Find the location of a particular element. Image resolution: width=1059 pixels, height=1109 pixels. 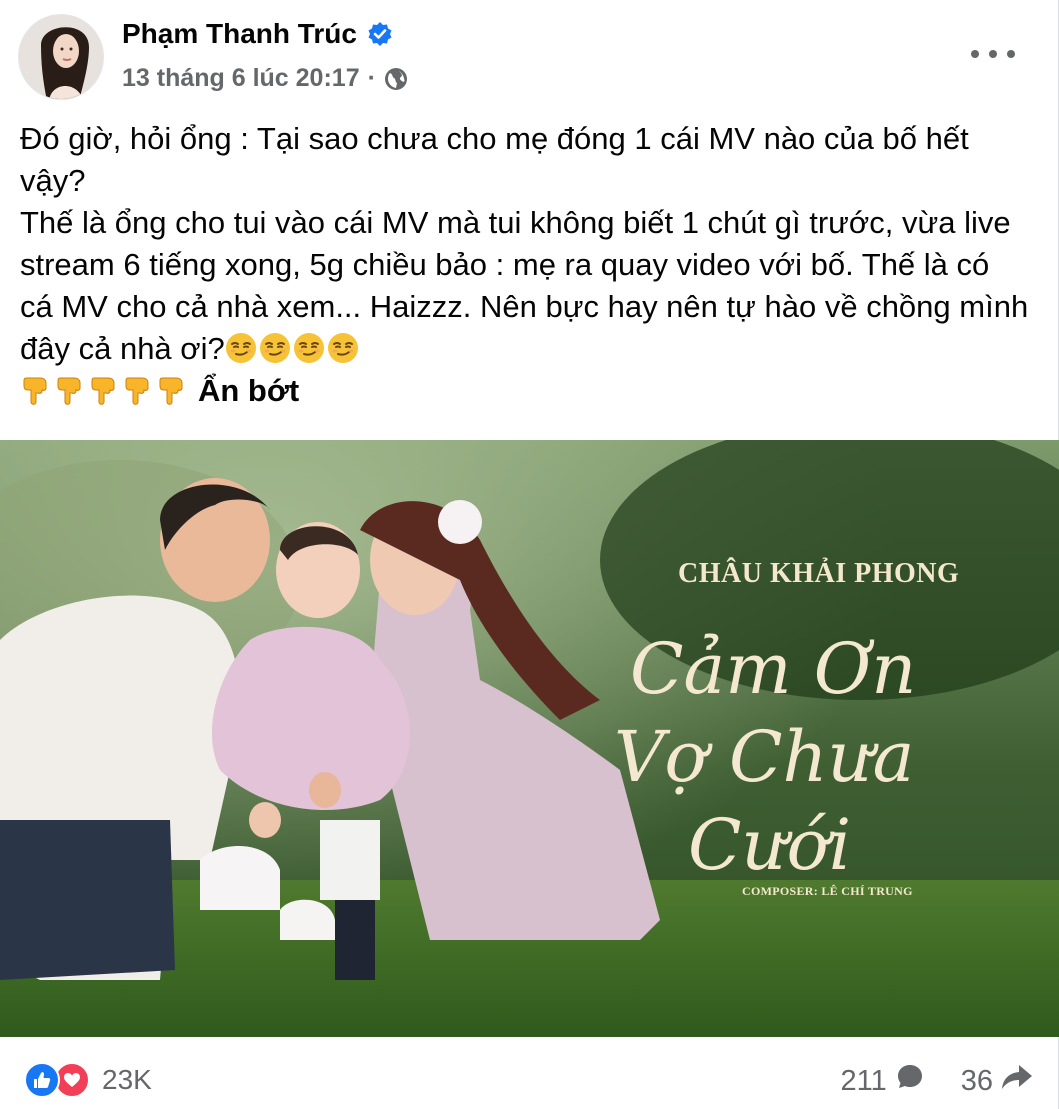

pointing-emoji-group is located at coordinates (105, 390).